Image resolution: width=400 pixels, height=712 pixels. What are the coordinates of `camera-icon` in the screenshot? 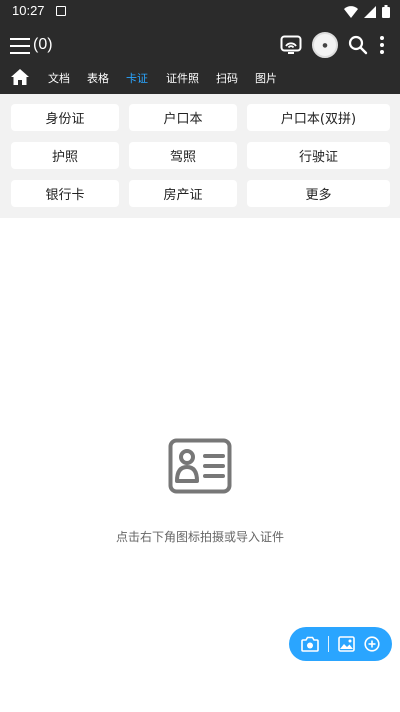 It's located at (310, 644).